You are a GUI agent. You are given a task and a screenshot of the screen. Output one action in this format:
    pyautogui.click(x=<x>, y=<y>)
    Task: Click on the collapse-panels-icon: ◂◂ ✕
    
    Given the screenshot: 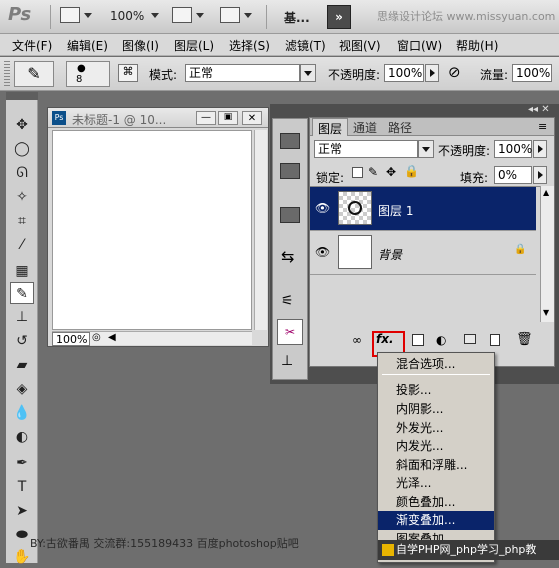 What is the action you would take?
    pyautogui.click(x=539, y=109)
    